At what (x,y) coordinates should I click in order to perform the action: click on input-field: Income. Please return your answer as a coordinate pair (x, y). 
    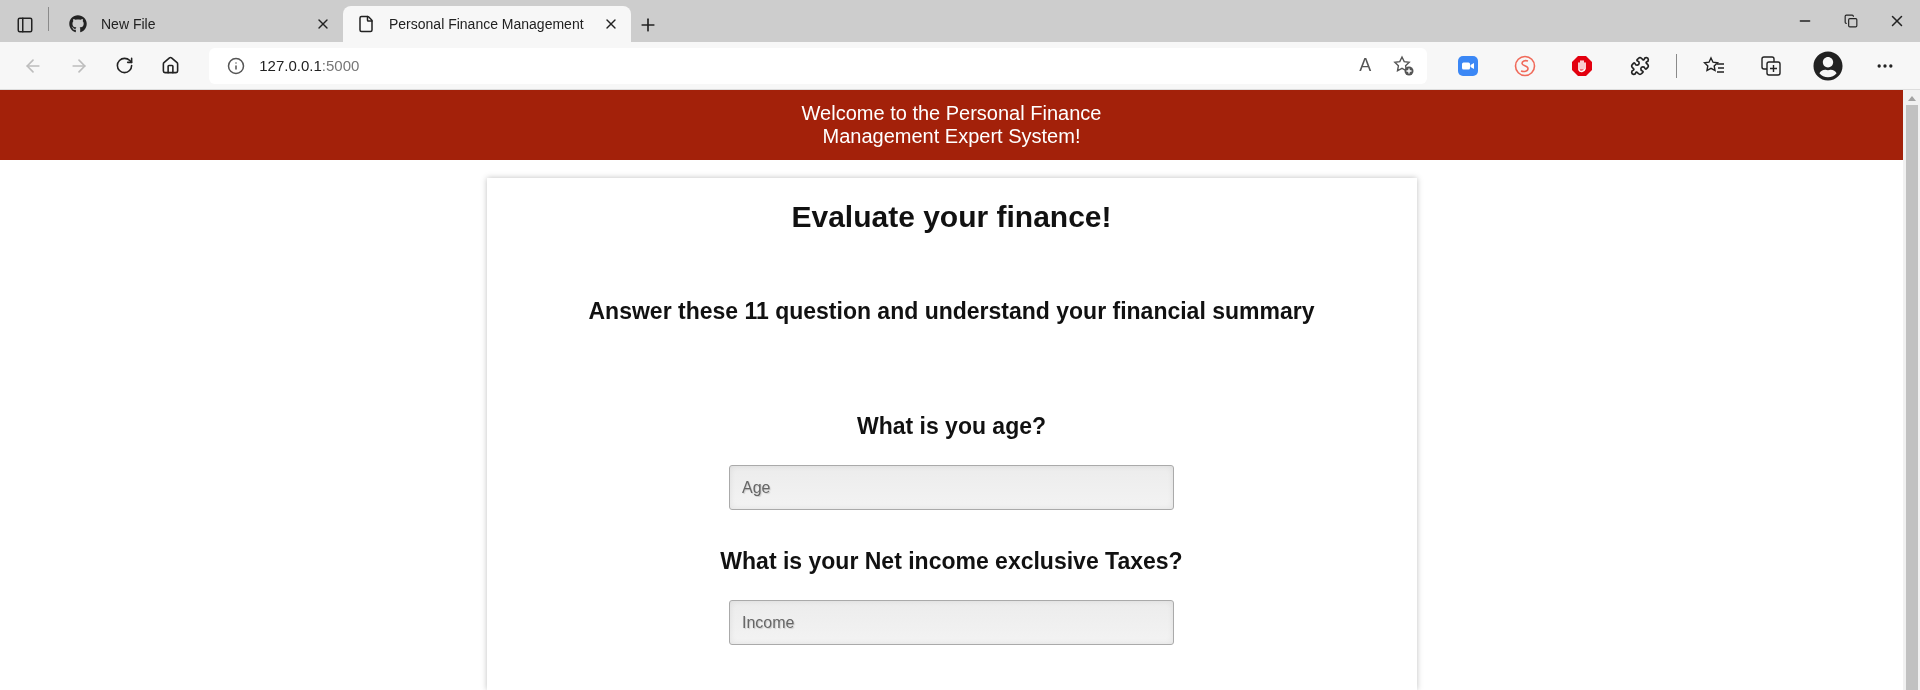
    Looking at the image, I should click on (951, 622).